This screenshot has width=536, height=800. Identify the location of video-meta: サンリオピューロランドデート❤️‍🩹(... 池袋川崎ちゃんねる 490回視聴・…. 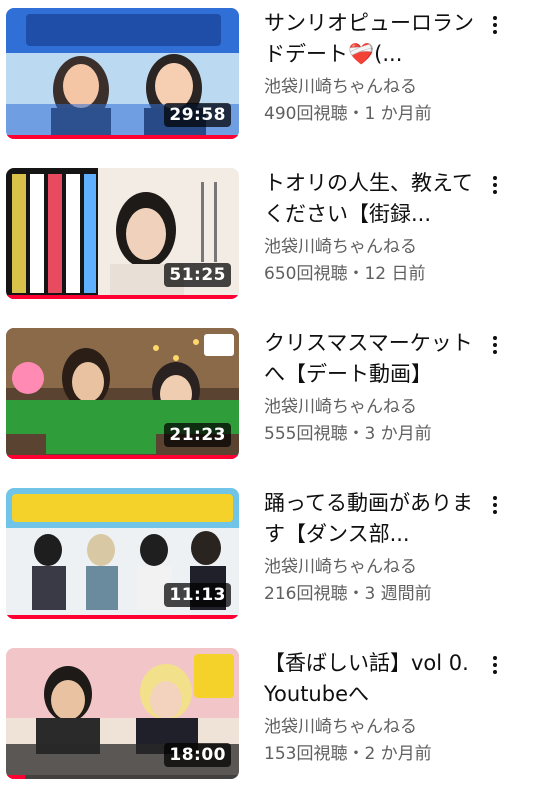
(375, 67).